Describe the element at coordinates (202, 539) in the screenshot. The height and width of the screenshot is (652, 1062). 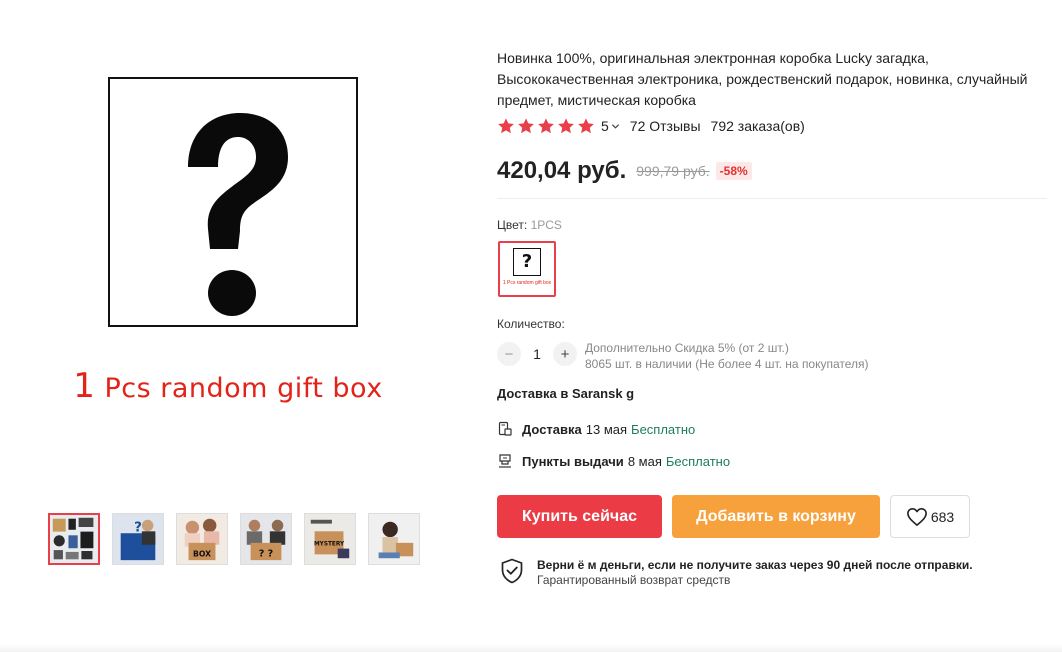
I see `thumbnail-3: BOX` at that location.